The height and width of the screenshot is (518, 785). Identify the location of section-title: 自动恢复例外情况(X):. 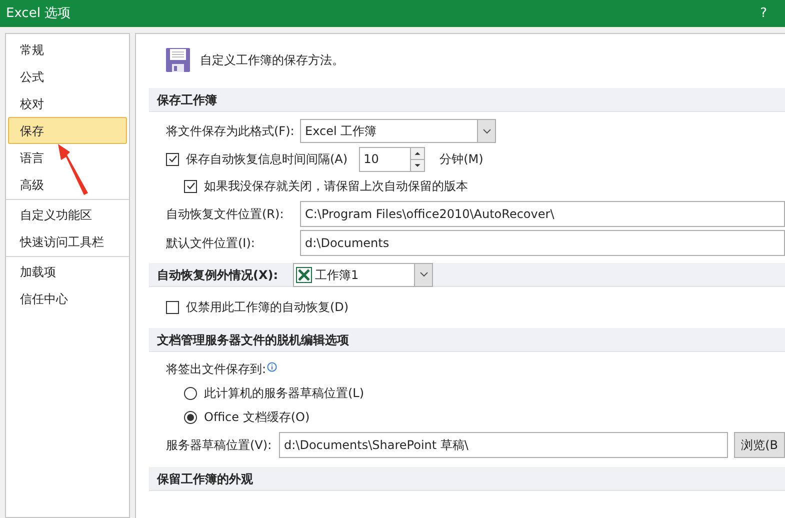
(218, 275).